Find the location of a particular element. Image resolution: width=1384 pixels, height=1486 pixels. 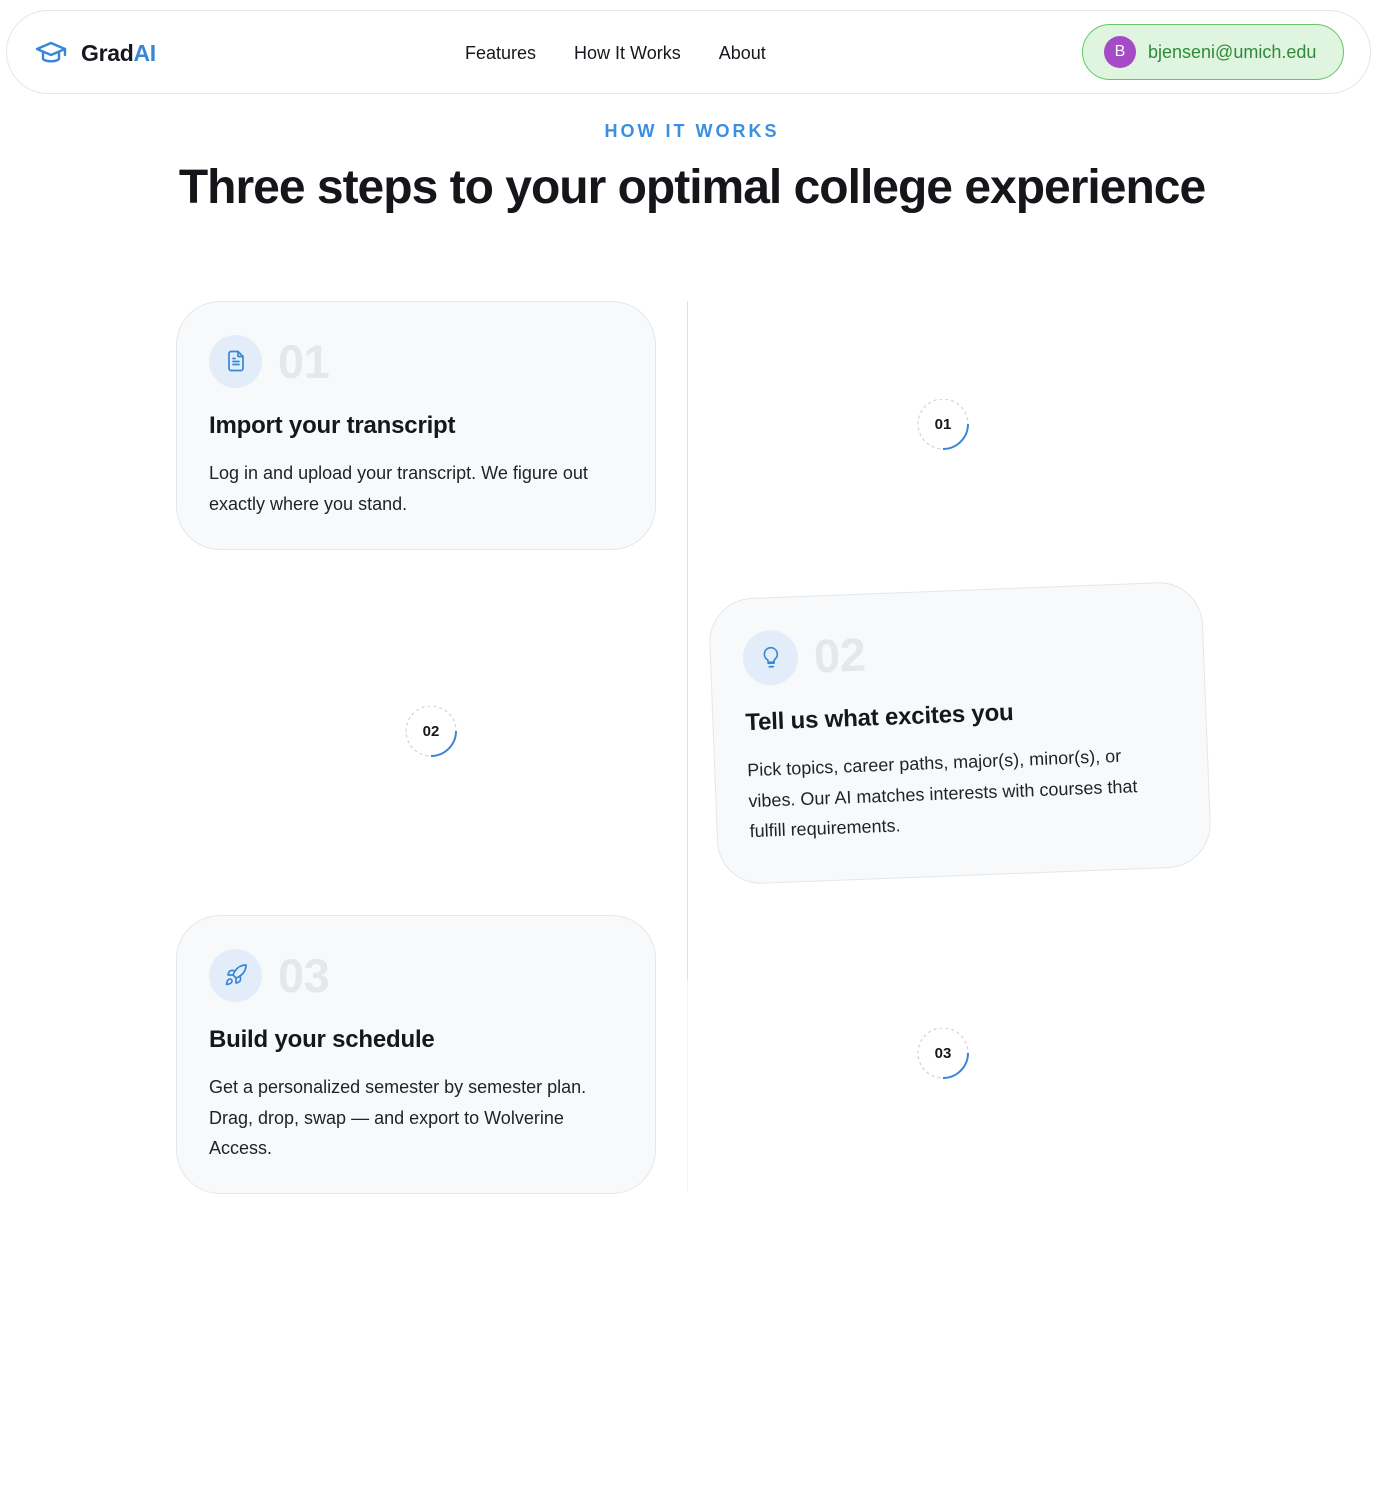

step-card-header: 01 is located at coordinates (416, 361).